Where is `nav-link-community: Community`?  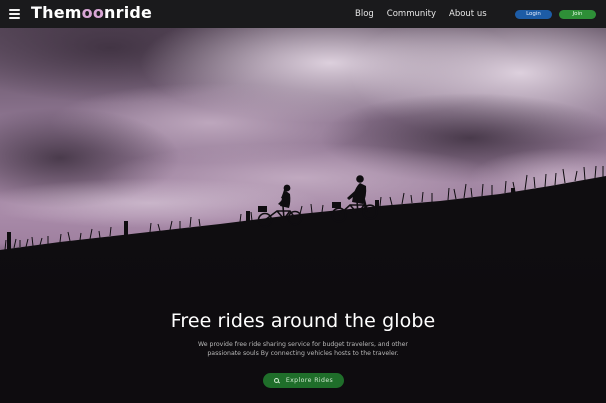 nav-link-community: Community is located at coordinates (411, 14).